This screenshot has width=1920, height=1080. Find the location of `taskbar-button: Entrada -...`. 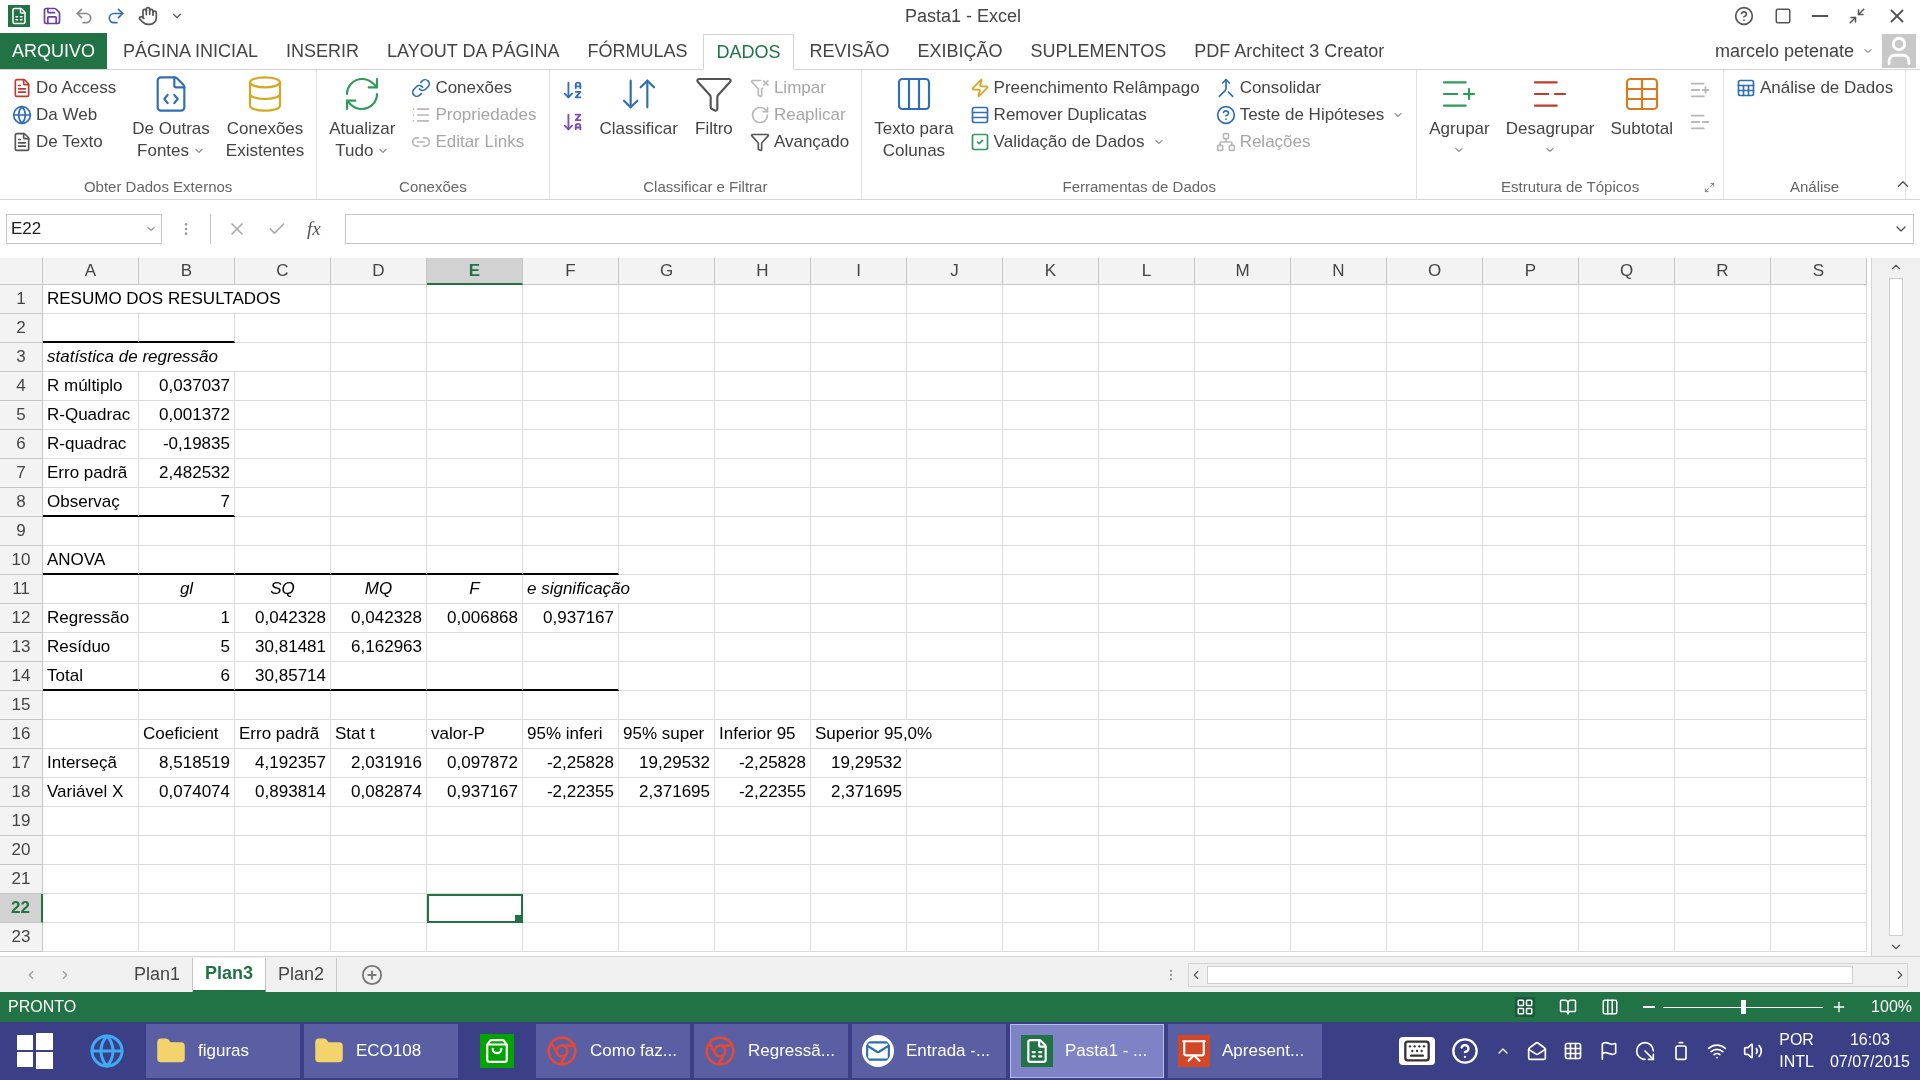

taskbar-button: Entrada -... is located at coordinates (929, 1051).